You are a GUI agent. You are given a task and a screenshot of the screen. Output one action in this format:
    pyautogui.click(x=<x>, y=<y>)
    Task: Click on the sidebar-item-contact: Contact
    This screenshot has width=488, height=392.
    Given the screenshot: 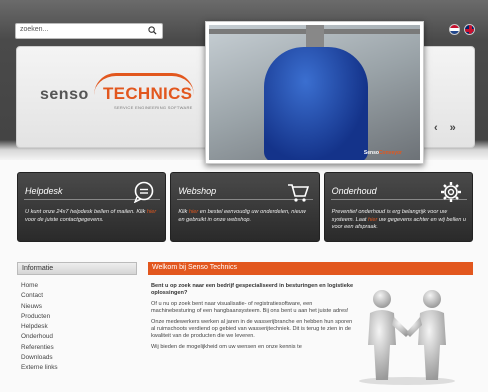 What is the action you would take?
    pyautogui.click(x=79, y=297)
    